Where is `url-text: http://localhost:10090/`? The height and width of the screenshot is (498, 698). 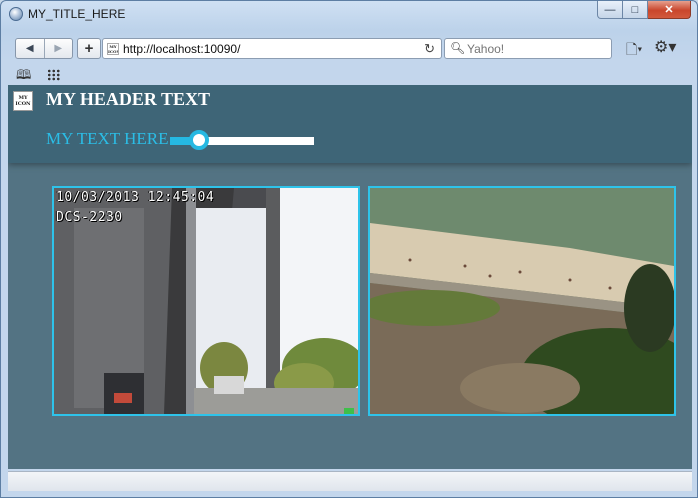 url-text: http://localhost:10090/ is located at coordinates (181, 49).